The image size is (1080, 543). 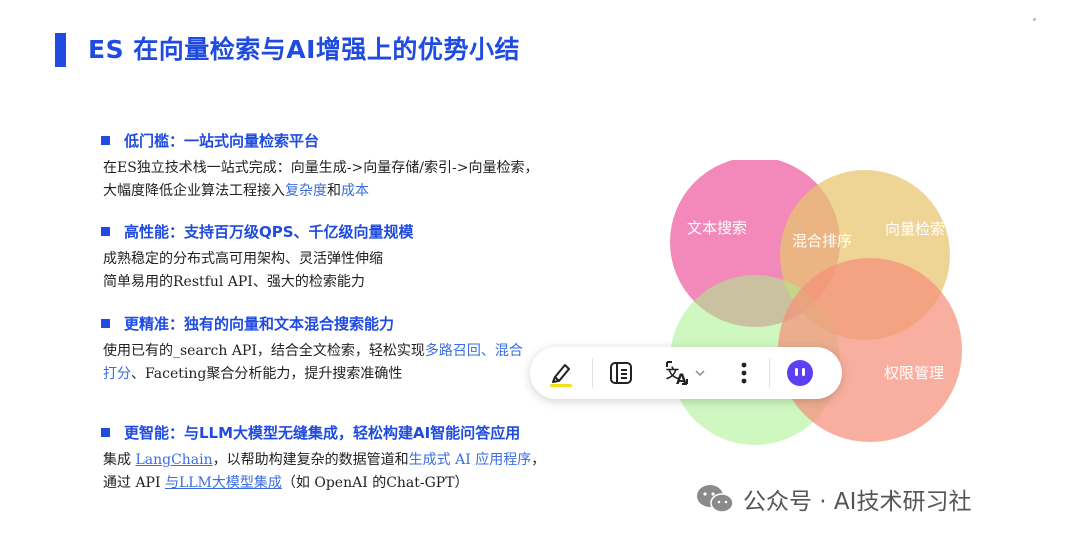 I want to click on link-scoring: 打分, so click(x=117, y=374).